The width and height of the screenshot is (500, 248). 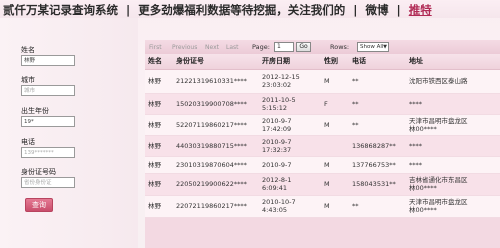 What do you see at coordinates (232, 47) in the screenshot?
I see `pager-last: Last` at bounding box center [232, 47].